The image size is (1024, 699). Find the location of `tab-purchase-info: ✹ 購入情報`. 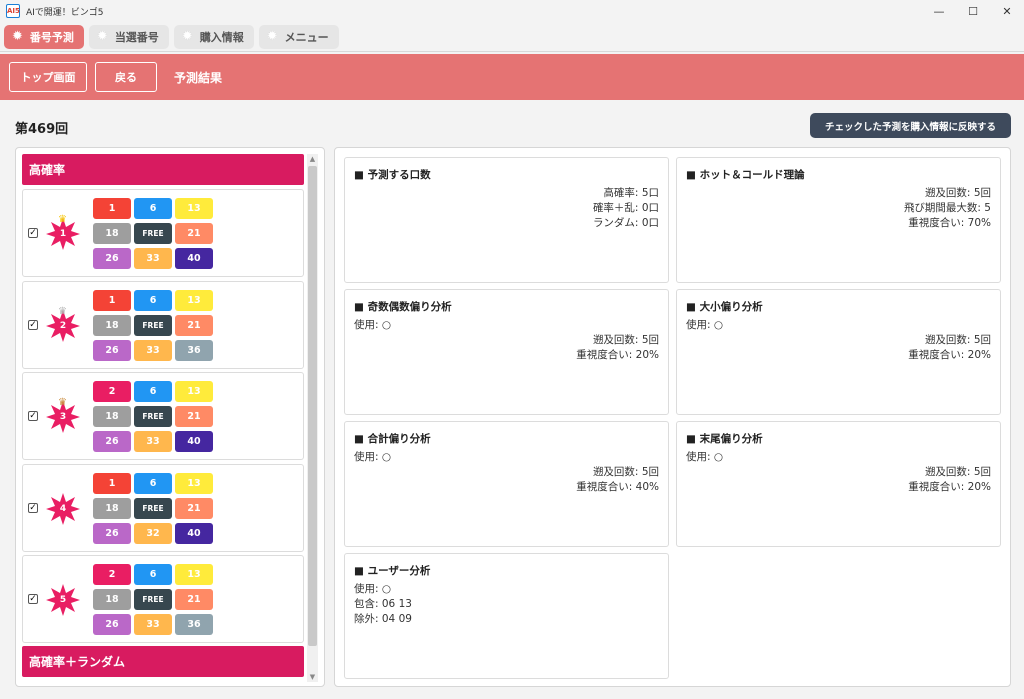

tab-purchase-info: ✹ 購入情報 is located at coordinates (213, 36).